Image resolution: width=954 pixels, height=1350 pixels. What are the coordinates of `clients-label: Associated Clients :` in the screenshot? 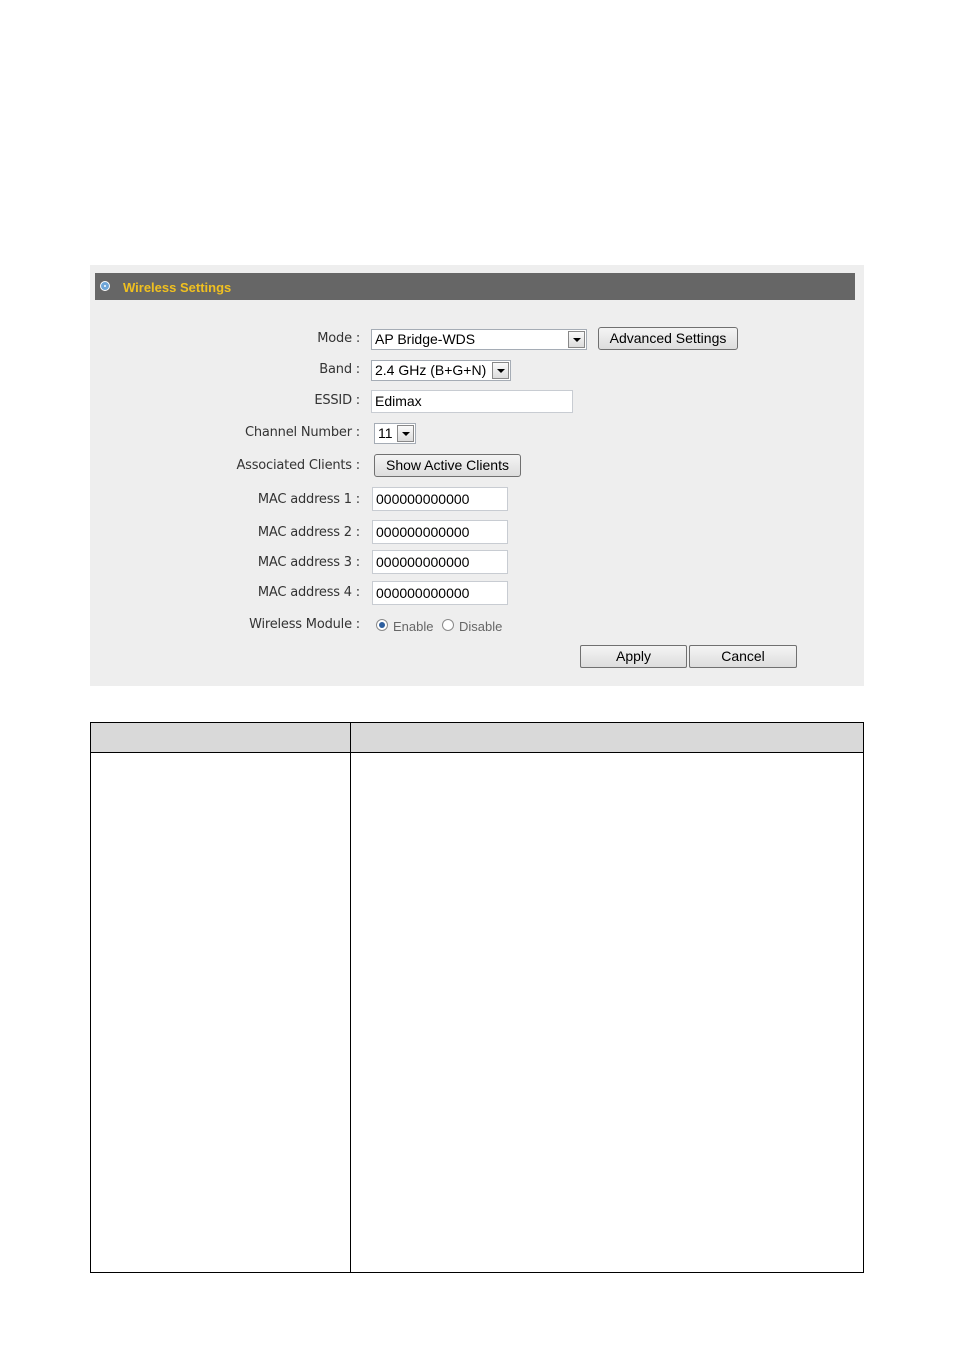 It's located at (298, 465).